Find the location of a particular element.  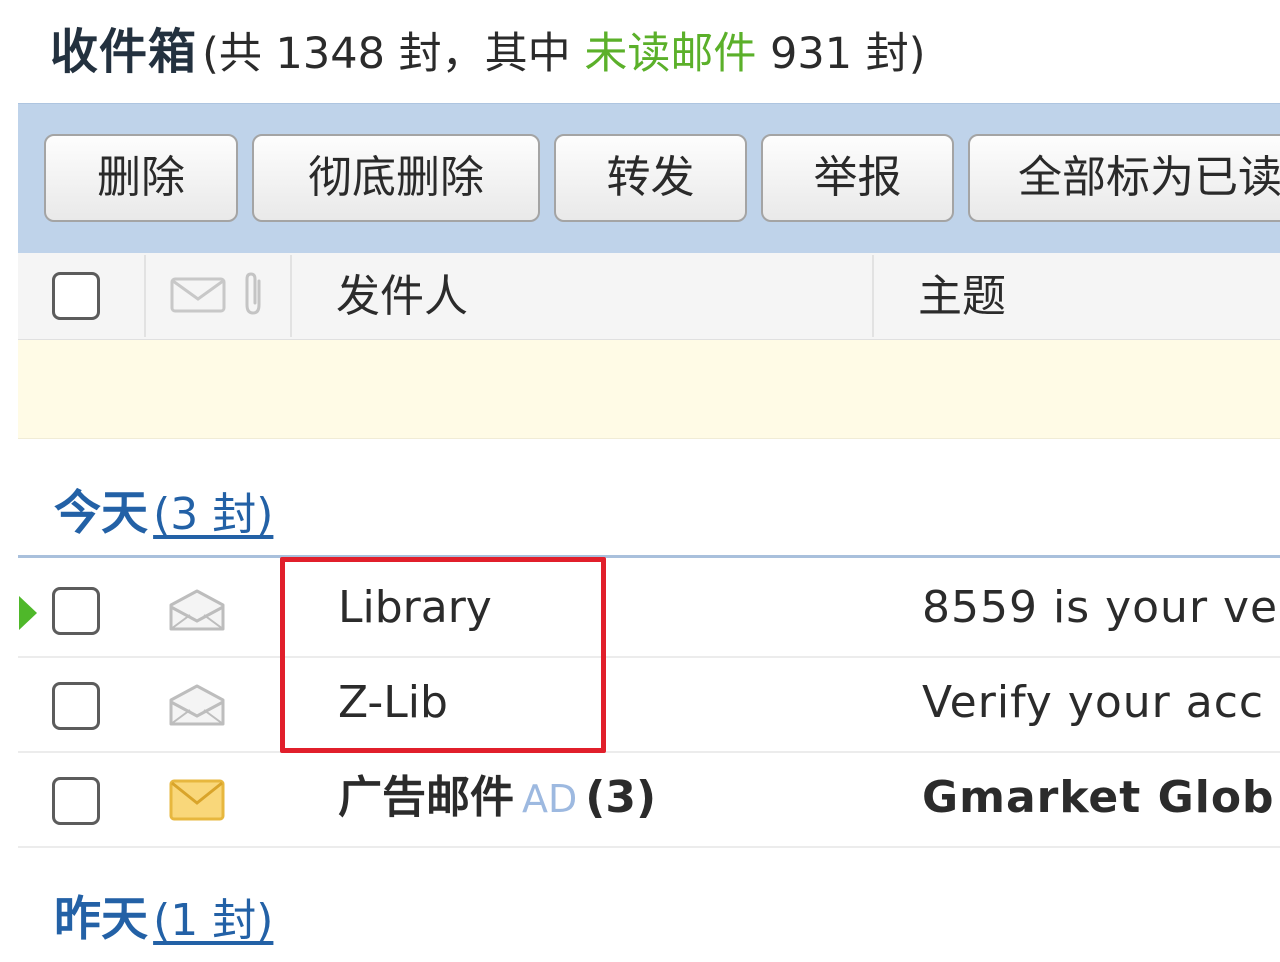

group-yesterday-label: 昨天 is located at coordinates (101, 919).